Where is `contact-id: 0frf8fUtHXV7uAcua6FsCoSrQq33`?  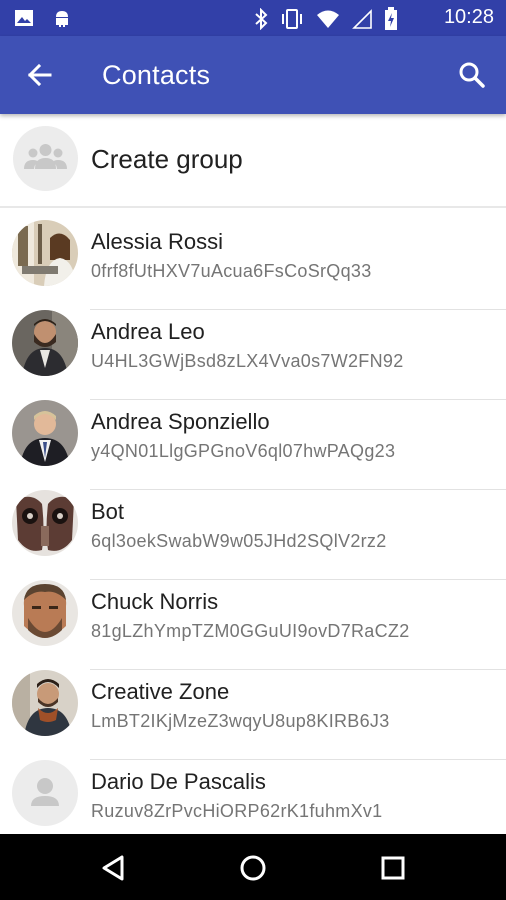 contact-id: 0frf8fUtHXV7uAcua6FsCoSrQq33 is located at coordinates (231, 271).